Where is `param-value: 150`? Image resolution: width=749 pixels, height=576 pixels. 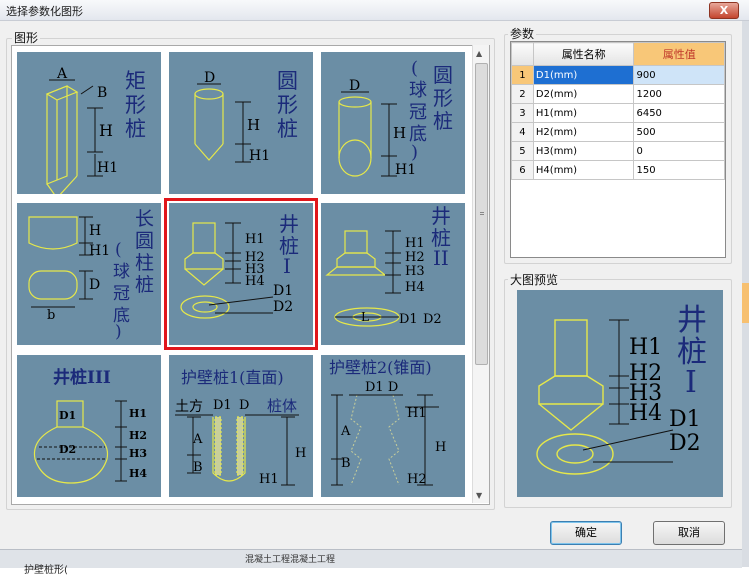 param-value: 150 is located at coordinates (679, 170).